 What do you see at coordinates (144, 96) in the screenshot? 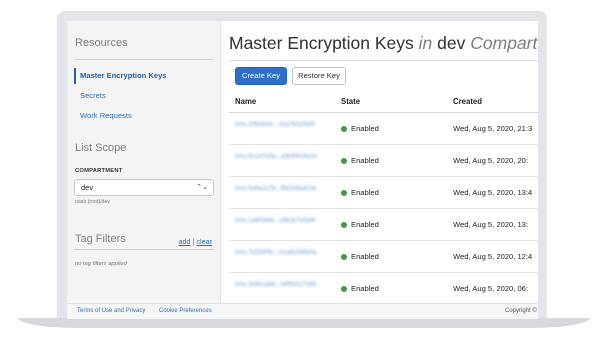
I see `nav-secrets: Secrets` at bounding box center [144, 96].